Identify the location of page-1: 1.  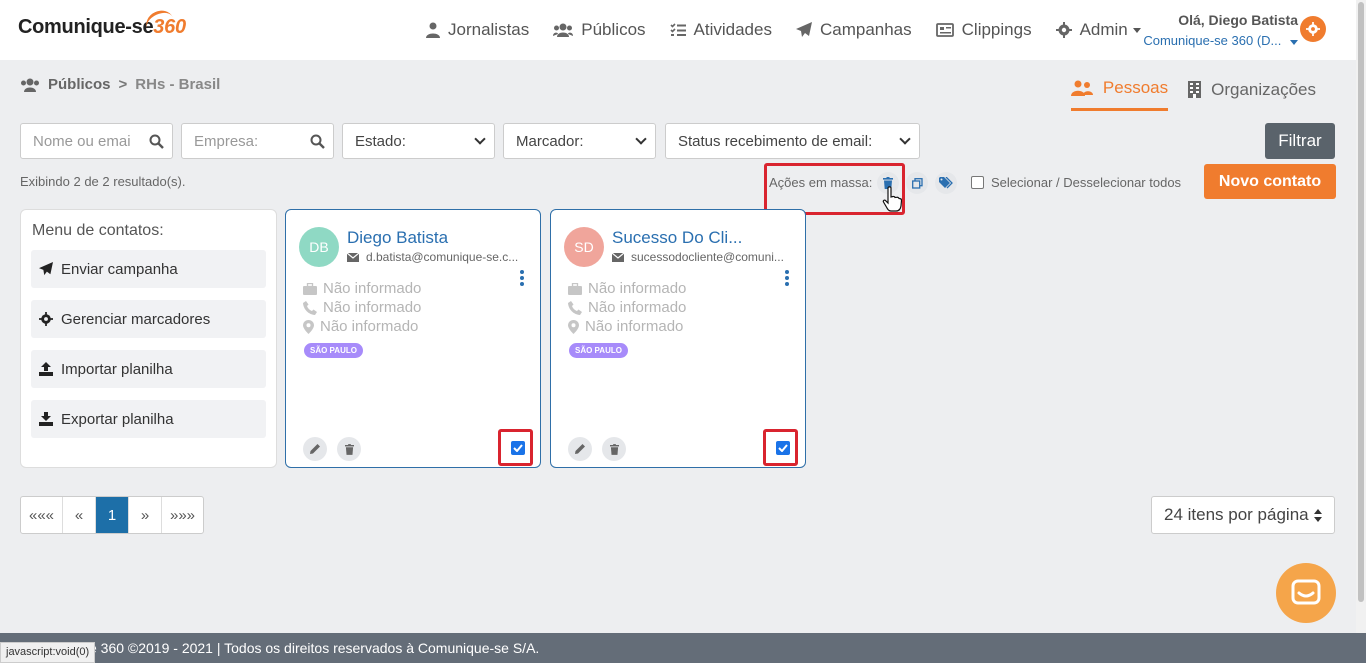
(112, 515).